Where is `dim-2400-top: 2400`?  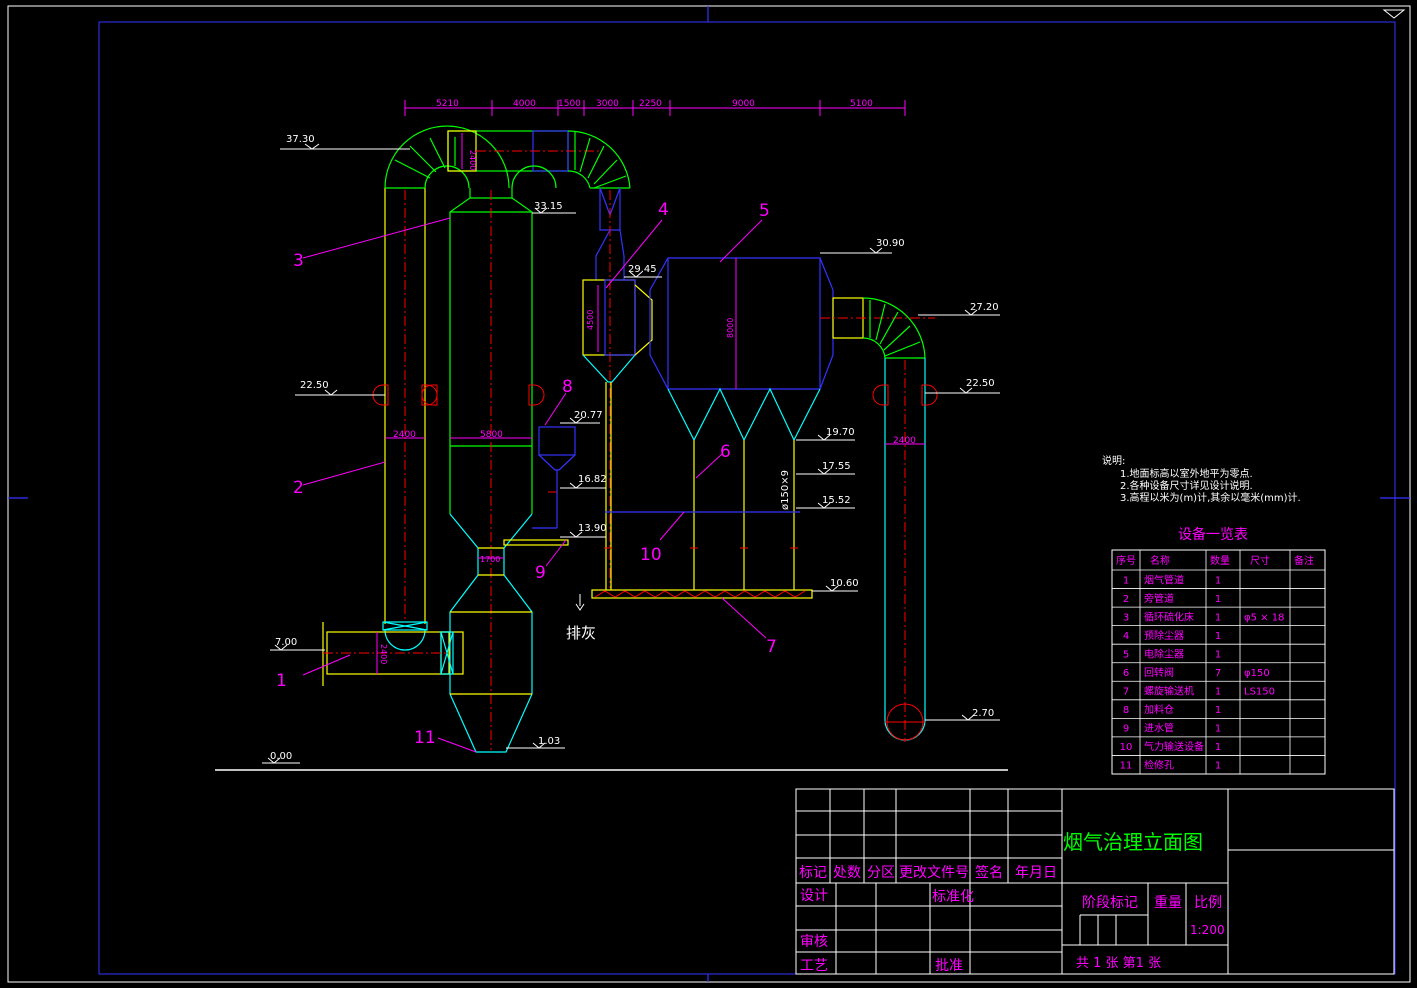 dim-2400-top: 2400 is located at coordinates (472, 160).